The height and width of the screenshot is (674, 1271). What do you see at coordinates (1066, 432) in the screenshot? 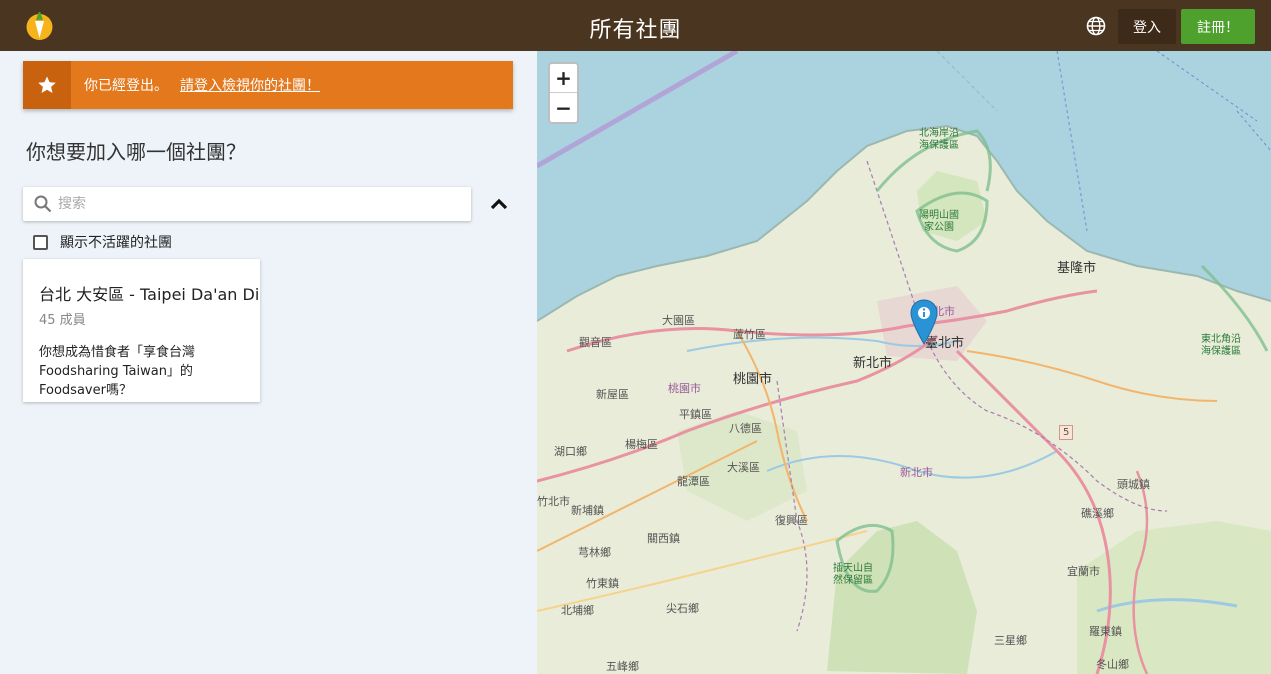
I see `map-route-5-shield: 5` at bounding box center [1066, 432].